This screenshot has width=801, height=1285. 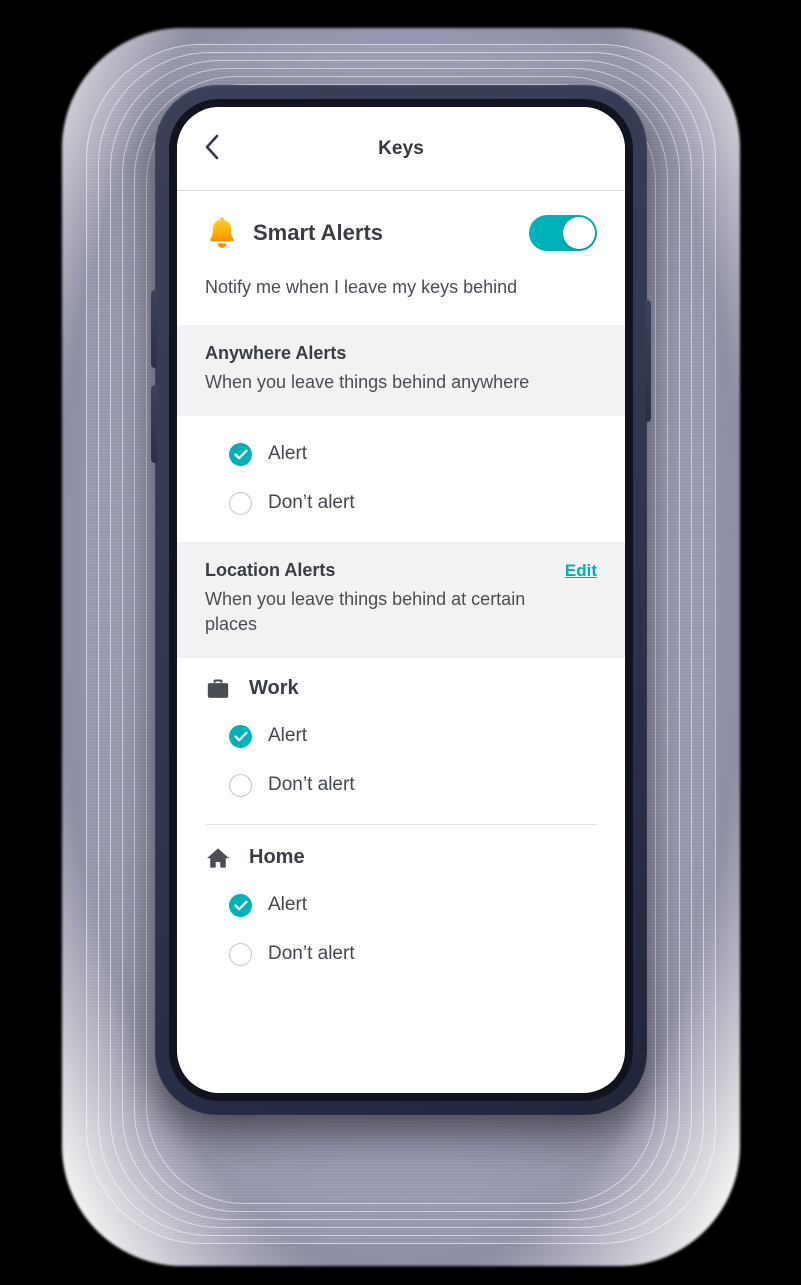 What do you see at coordinates (401, 353) in the screenshot?
I see `anywhere-alerts-header-top: Anywhere Alerts` at bounding box center [401, 353].